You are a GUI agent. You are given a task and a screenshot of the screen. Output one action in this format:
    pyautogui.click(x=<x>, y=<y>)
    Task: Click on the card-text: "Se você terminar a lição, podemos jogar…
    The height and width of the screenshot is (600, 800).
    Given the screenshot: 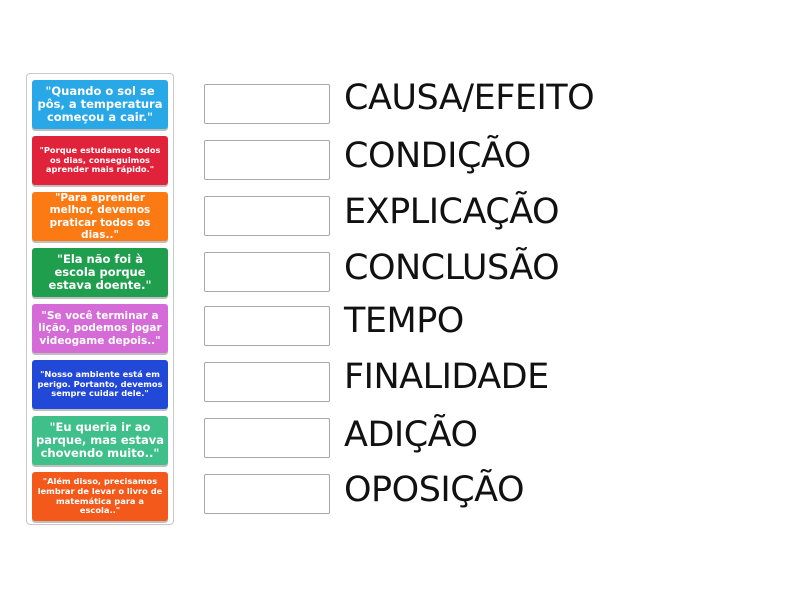 What is the action you would take?
    pyautogui.click(x=100, y=328)
    